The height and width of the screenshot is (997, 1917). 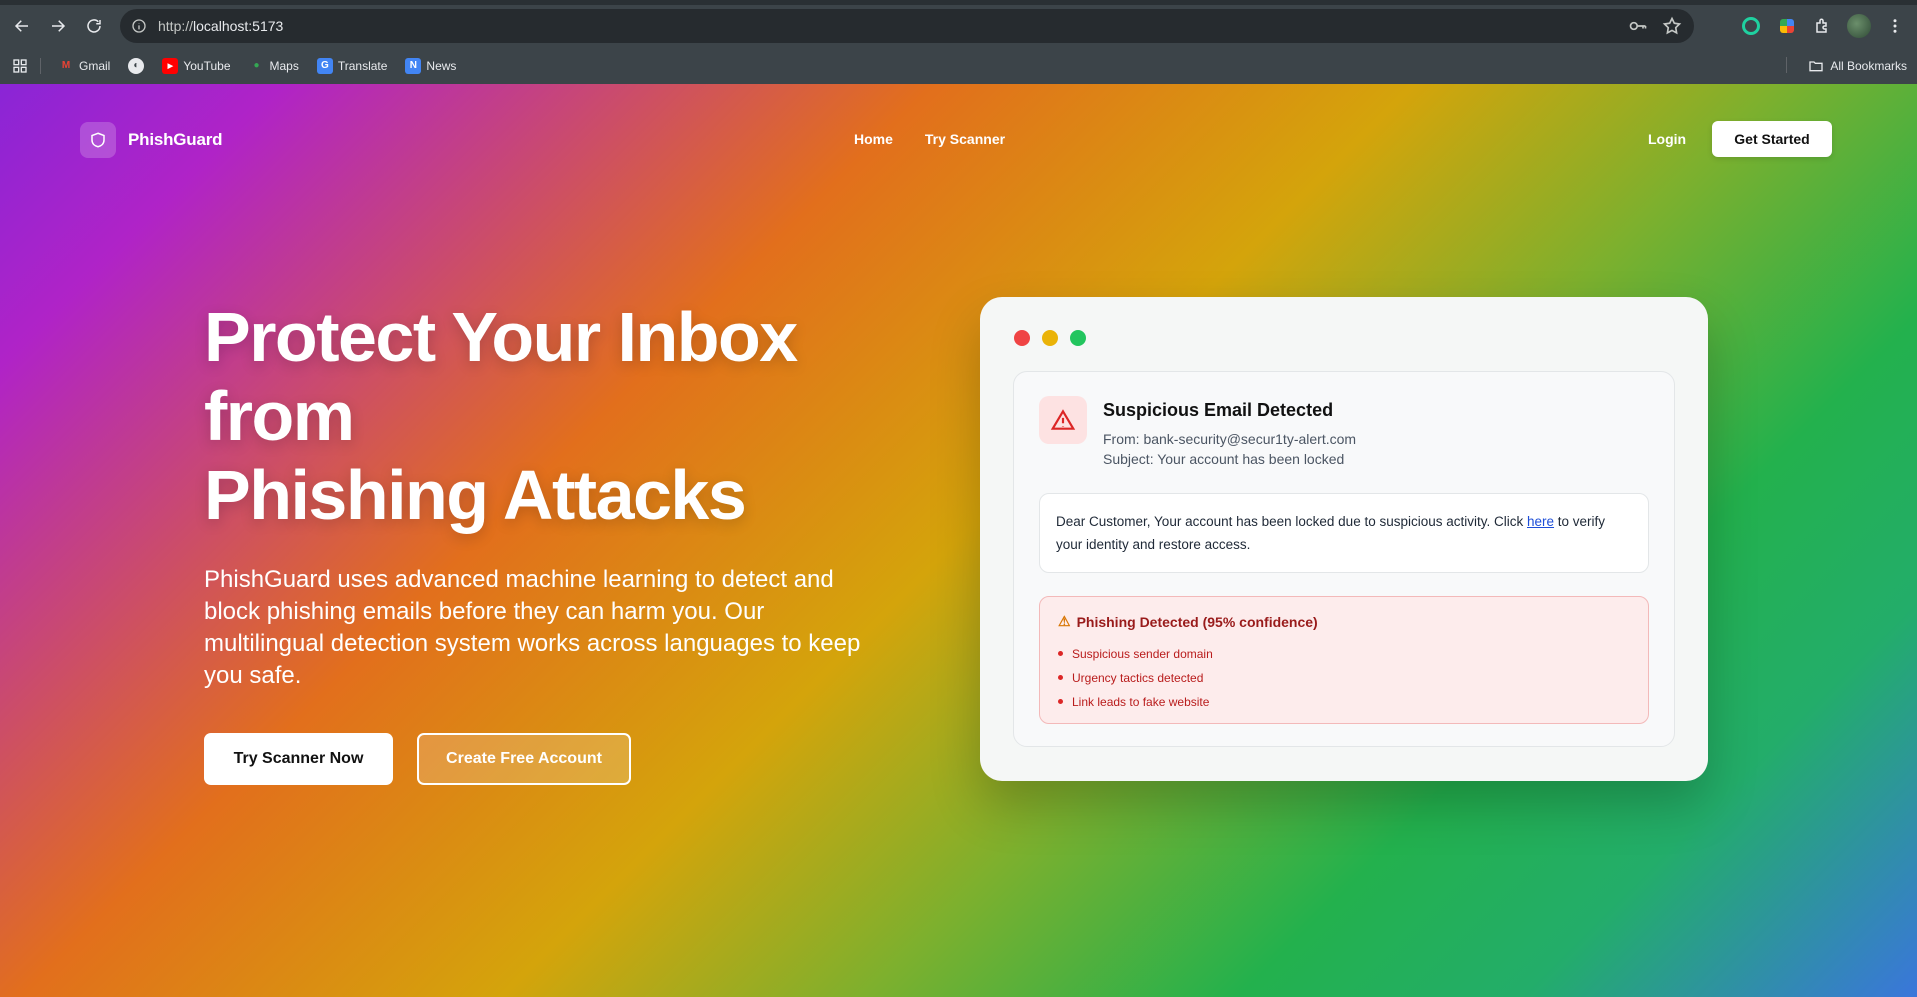 What do you see at coordinates (279, 416) in the screenshot?
I see `hero-title-line: from` at bounding box center [279, 416].